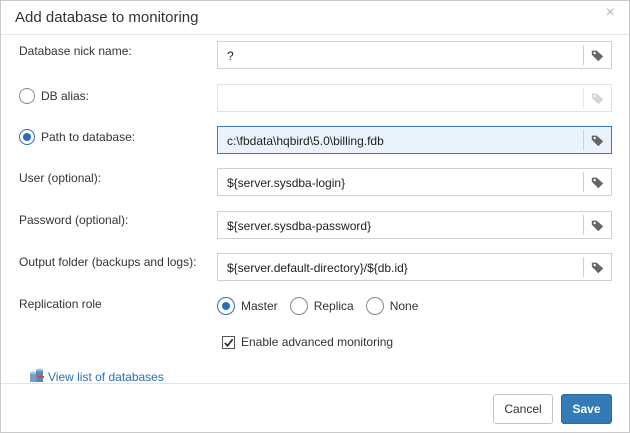 The height and width of the screenshot is (433, 630). Describe the element at coordinates (108, 262) in the screenshot. I see `output-label: Output folder (backups and logs):` at that location.